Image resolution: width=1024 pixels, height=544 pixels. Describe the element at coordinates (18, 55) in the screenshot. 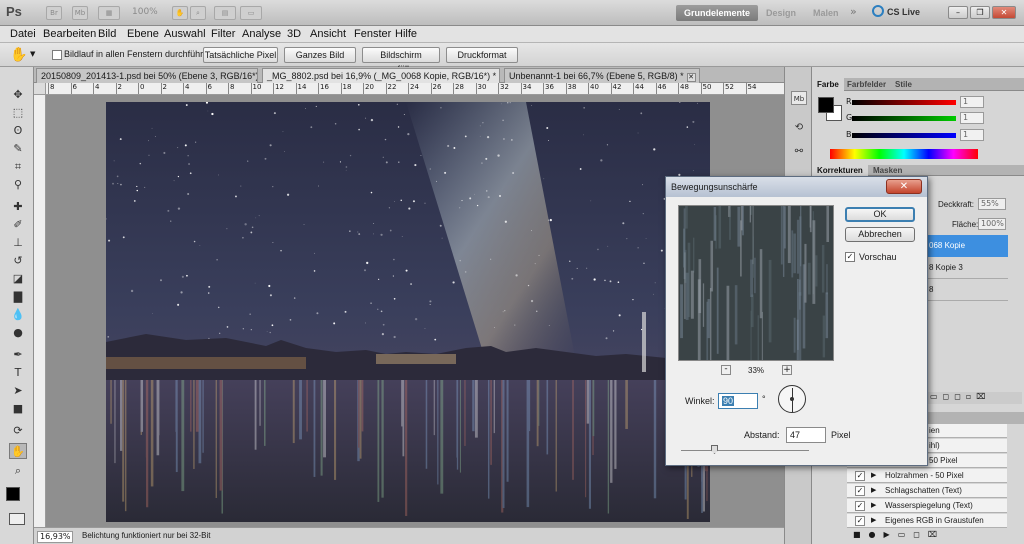

I see `hand-tool-preset-icon: ✋` at that location.